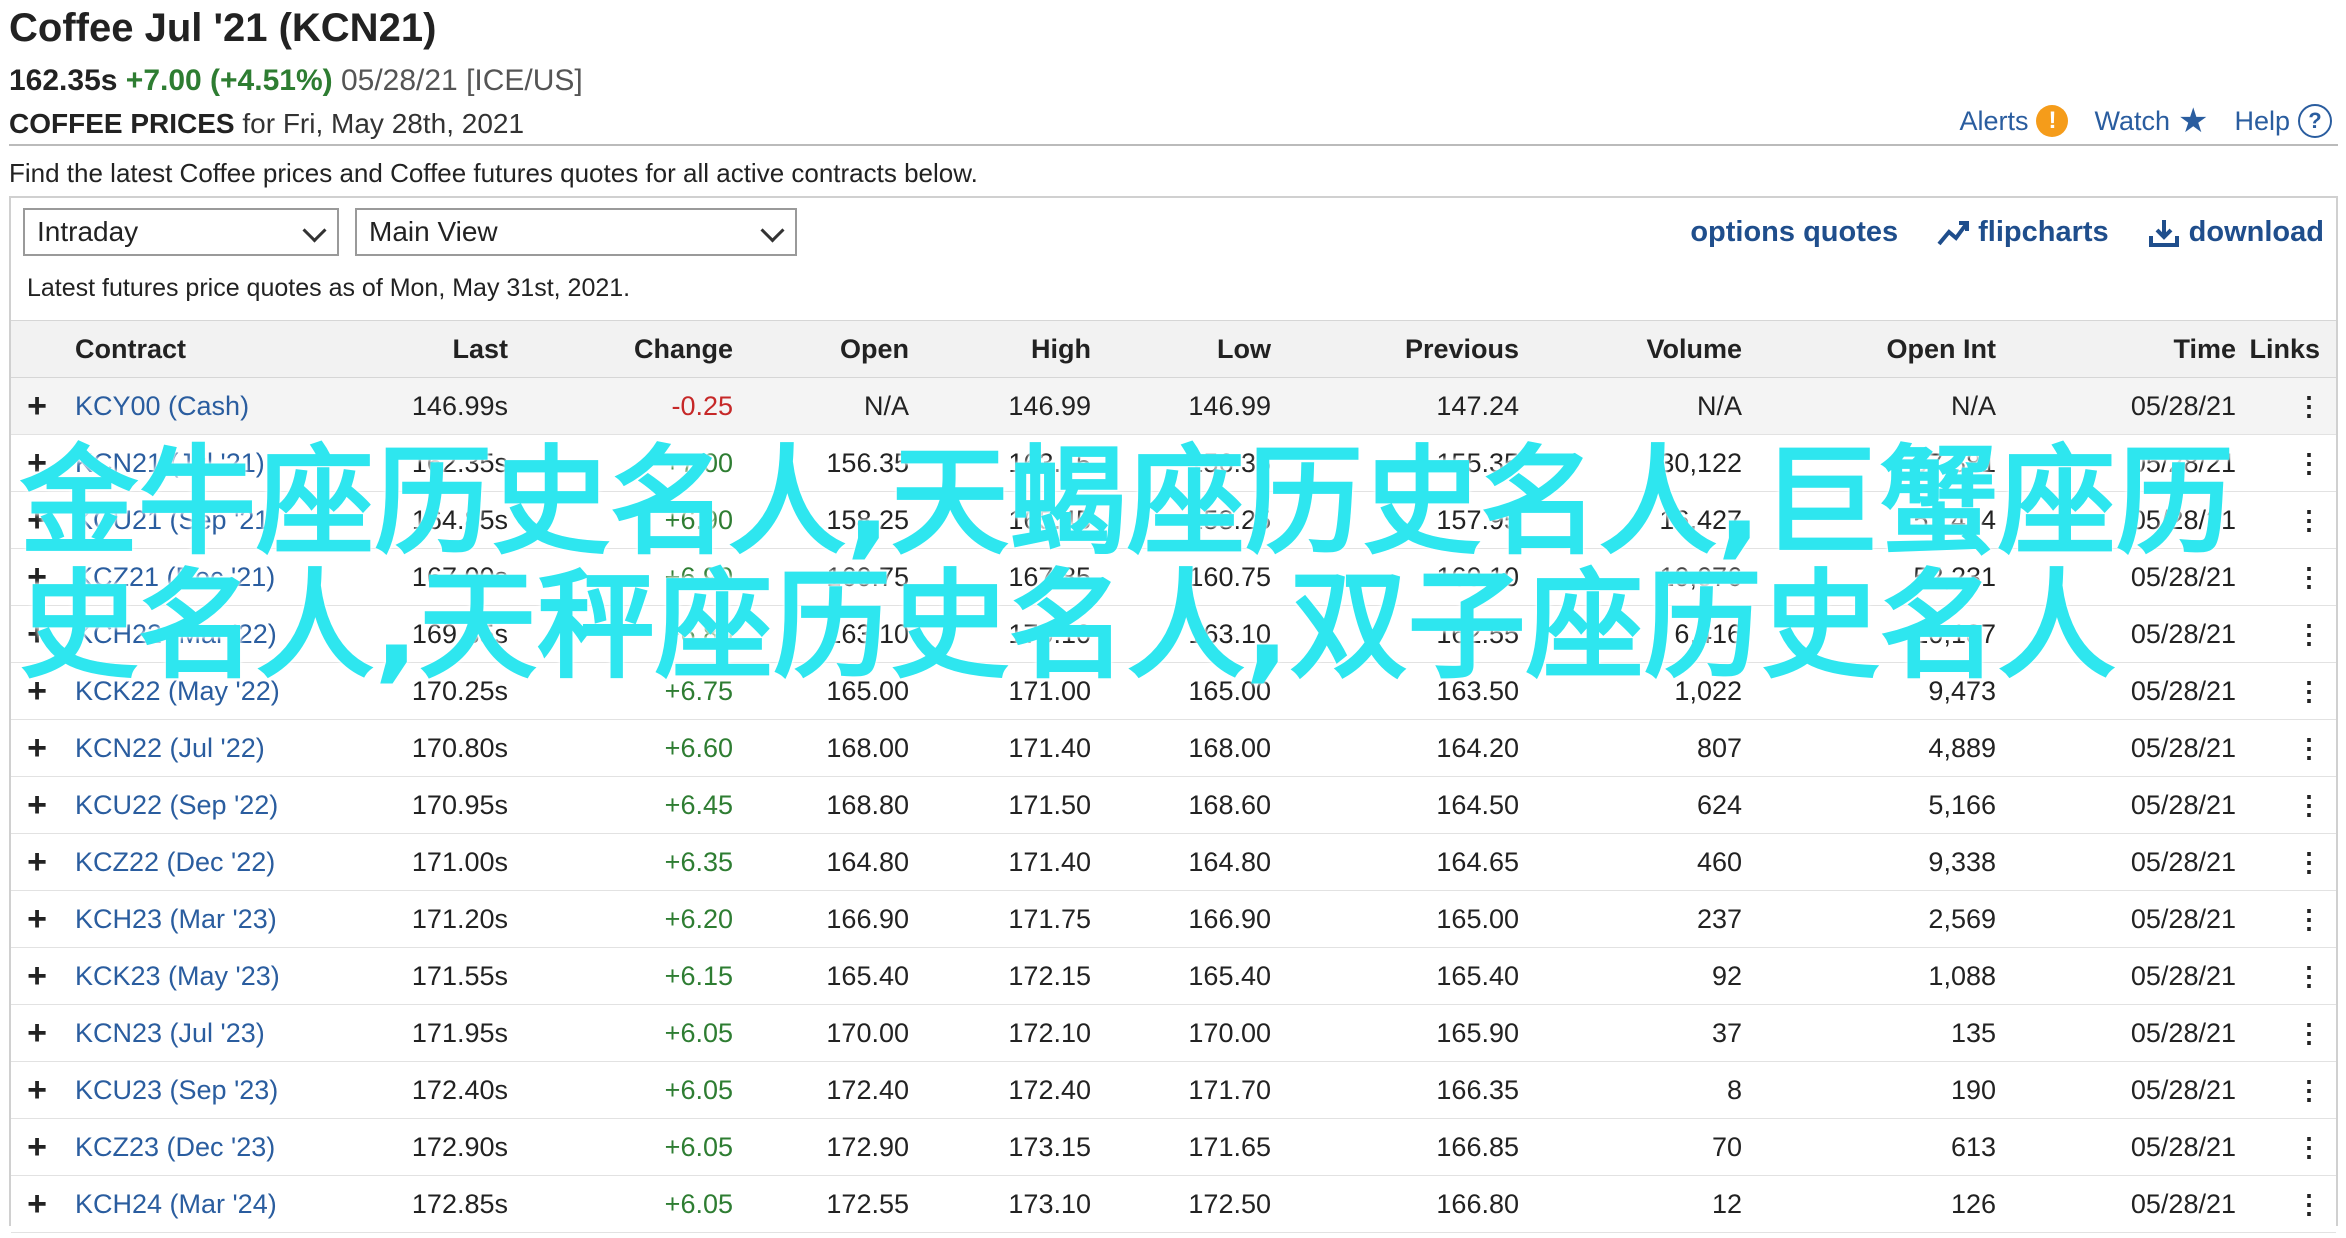 The image size is (2346, 1238). What do you see at coordinates (480, 349) in the screenshot?
I see `col-last: Last` at bounding box center [480, 349].